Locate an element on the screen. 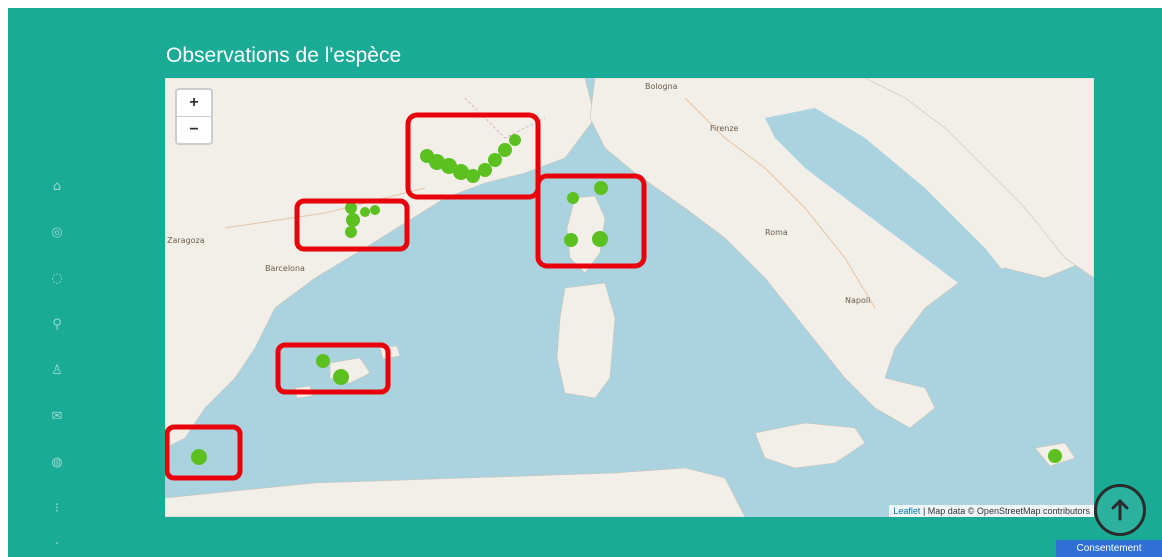 The width and height of the screenshot is (1162, 557). arrow-up-icon is located at coordinates (1120, 510).